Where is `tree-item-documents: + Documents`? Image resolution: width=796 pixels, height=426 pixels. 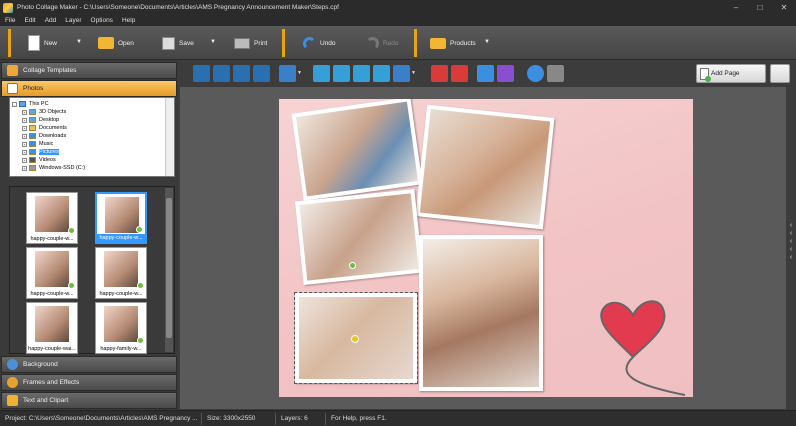 tree-item-documents: + Documents is located at coordinates (44, 128).